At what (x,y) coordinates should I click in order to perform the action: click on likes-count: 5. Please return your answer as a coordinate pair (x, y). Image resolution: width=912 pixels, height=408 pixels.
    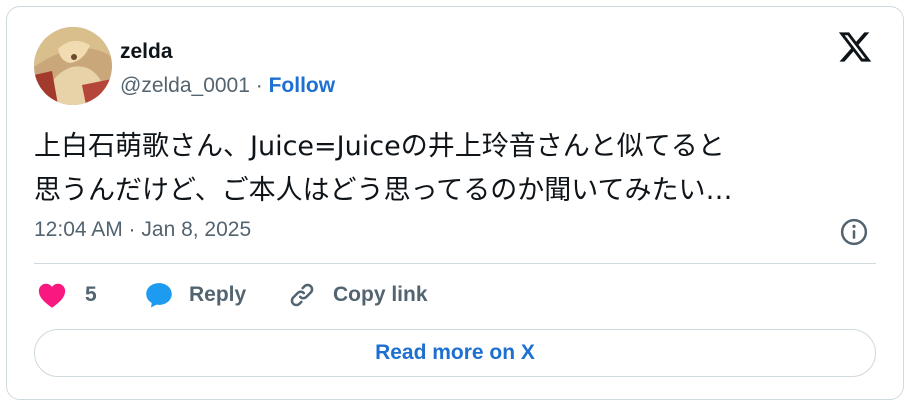
    Looking at the image, I should click on (91, 294).